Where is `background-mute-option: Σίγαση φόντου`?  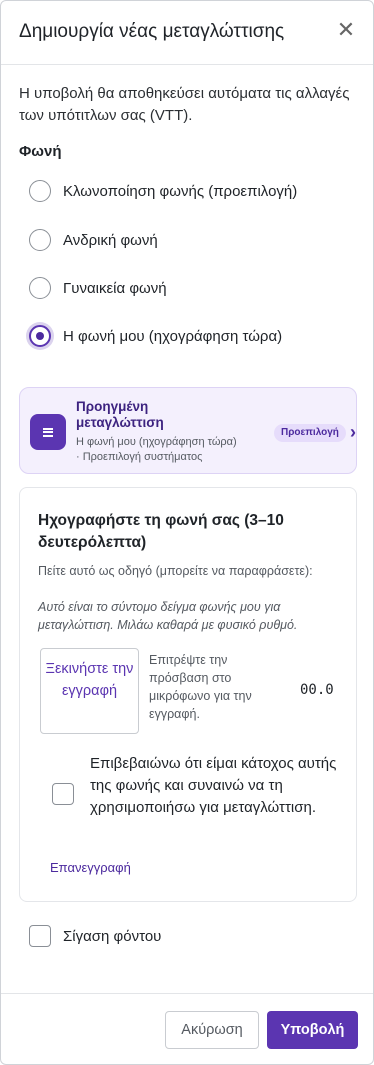
background-mute-option: Σίγαση φόντου is located at coordinates (95, 936).